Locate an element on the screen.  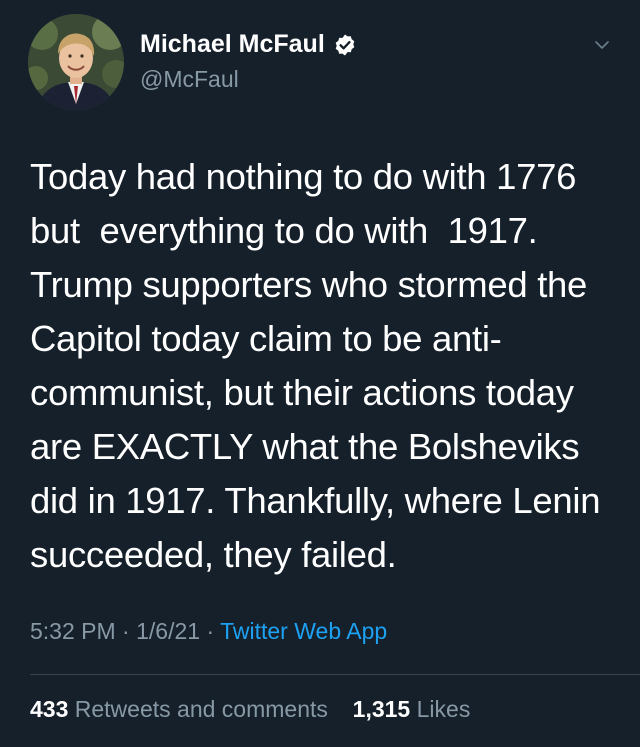
tweet-date: 1/6/21 is located at coordinates (168, 631).